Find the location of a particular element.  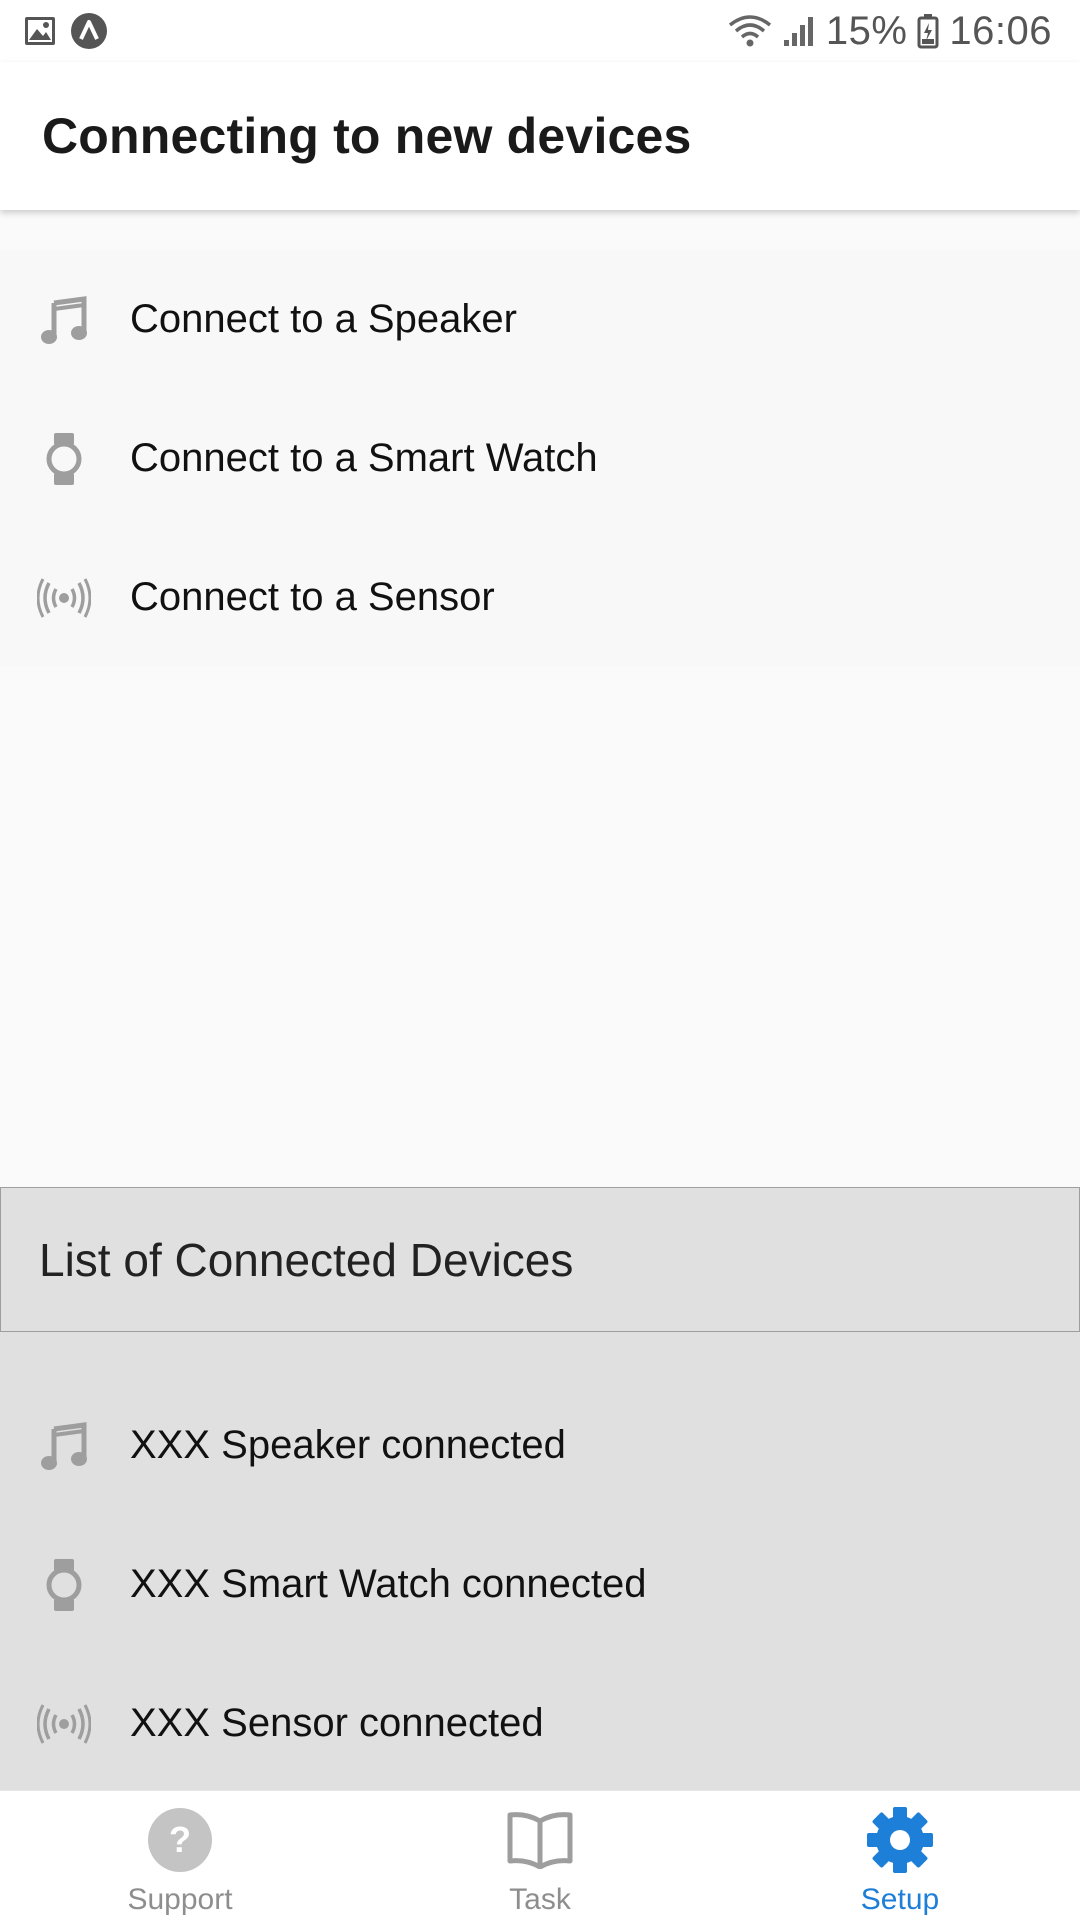

connected-speaker-item: XXX Speaker connected is located at coordinates (540, 1445).